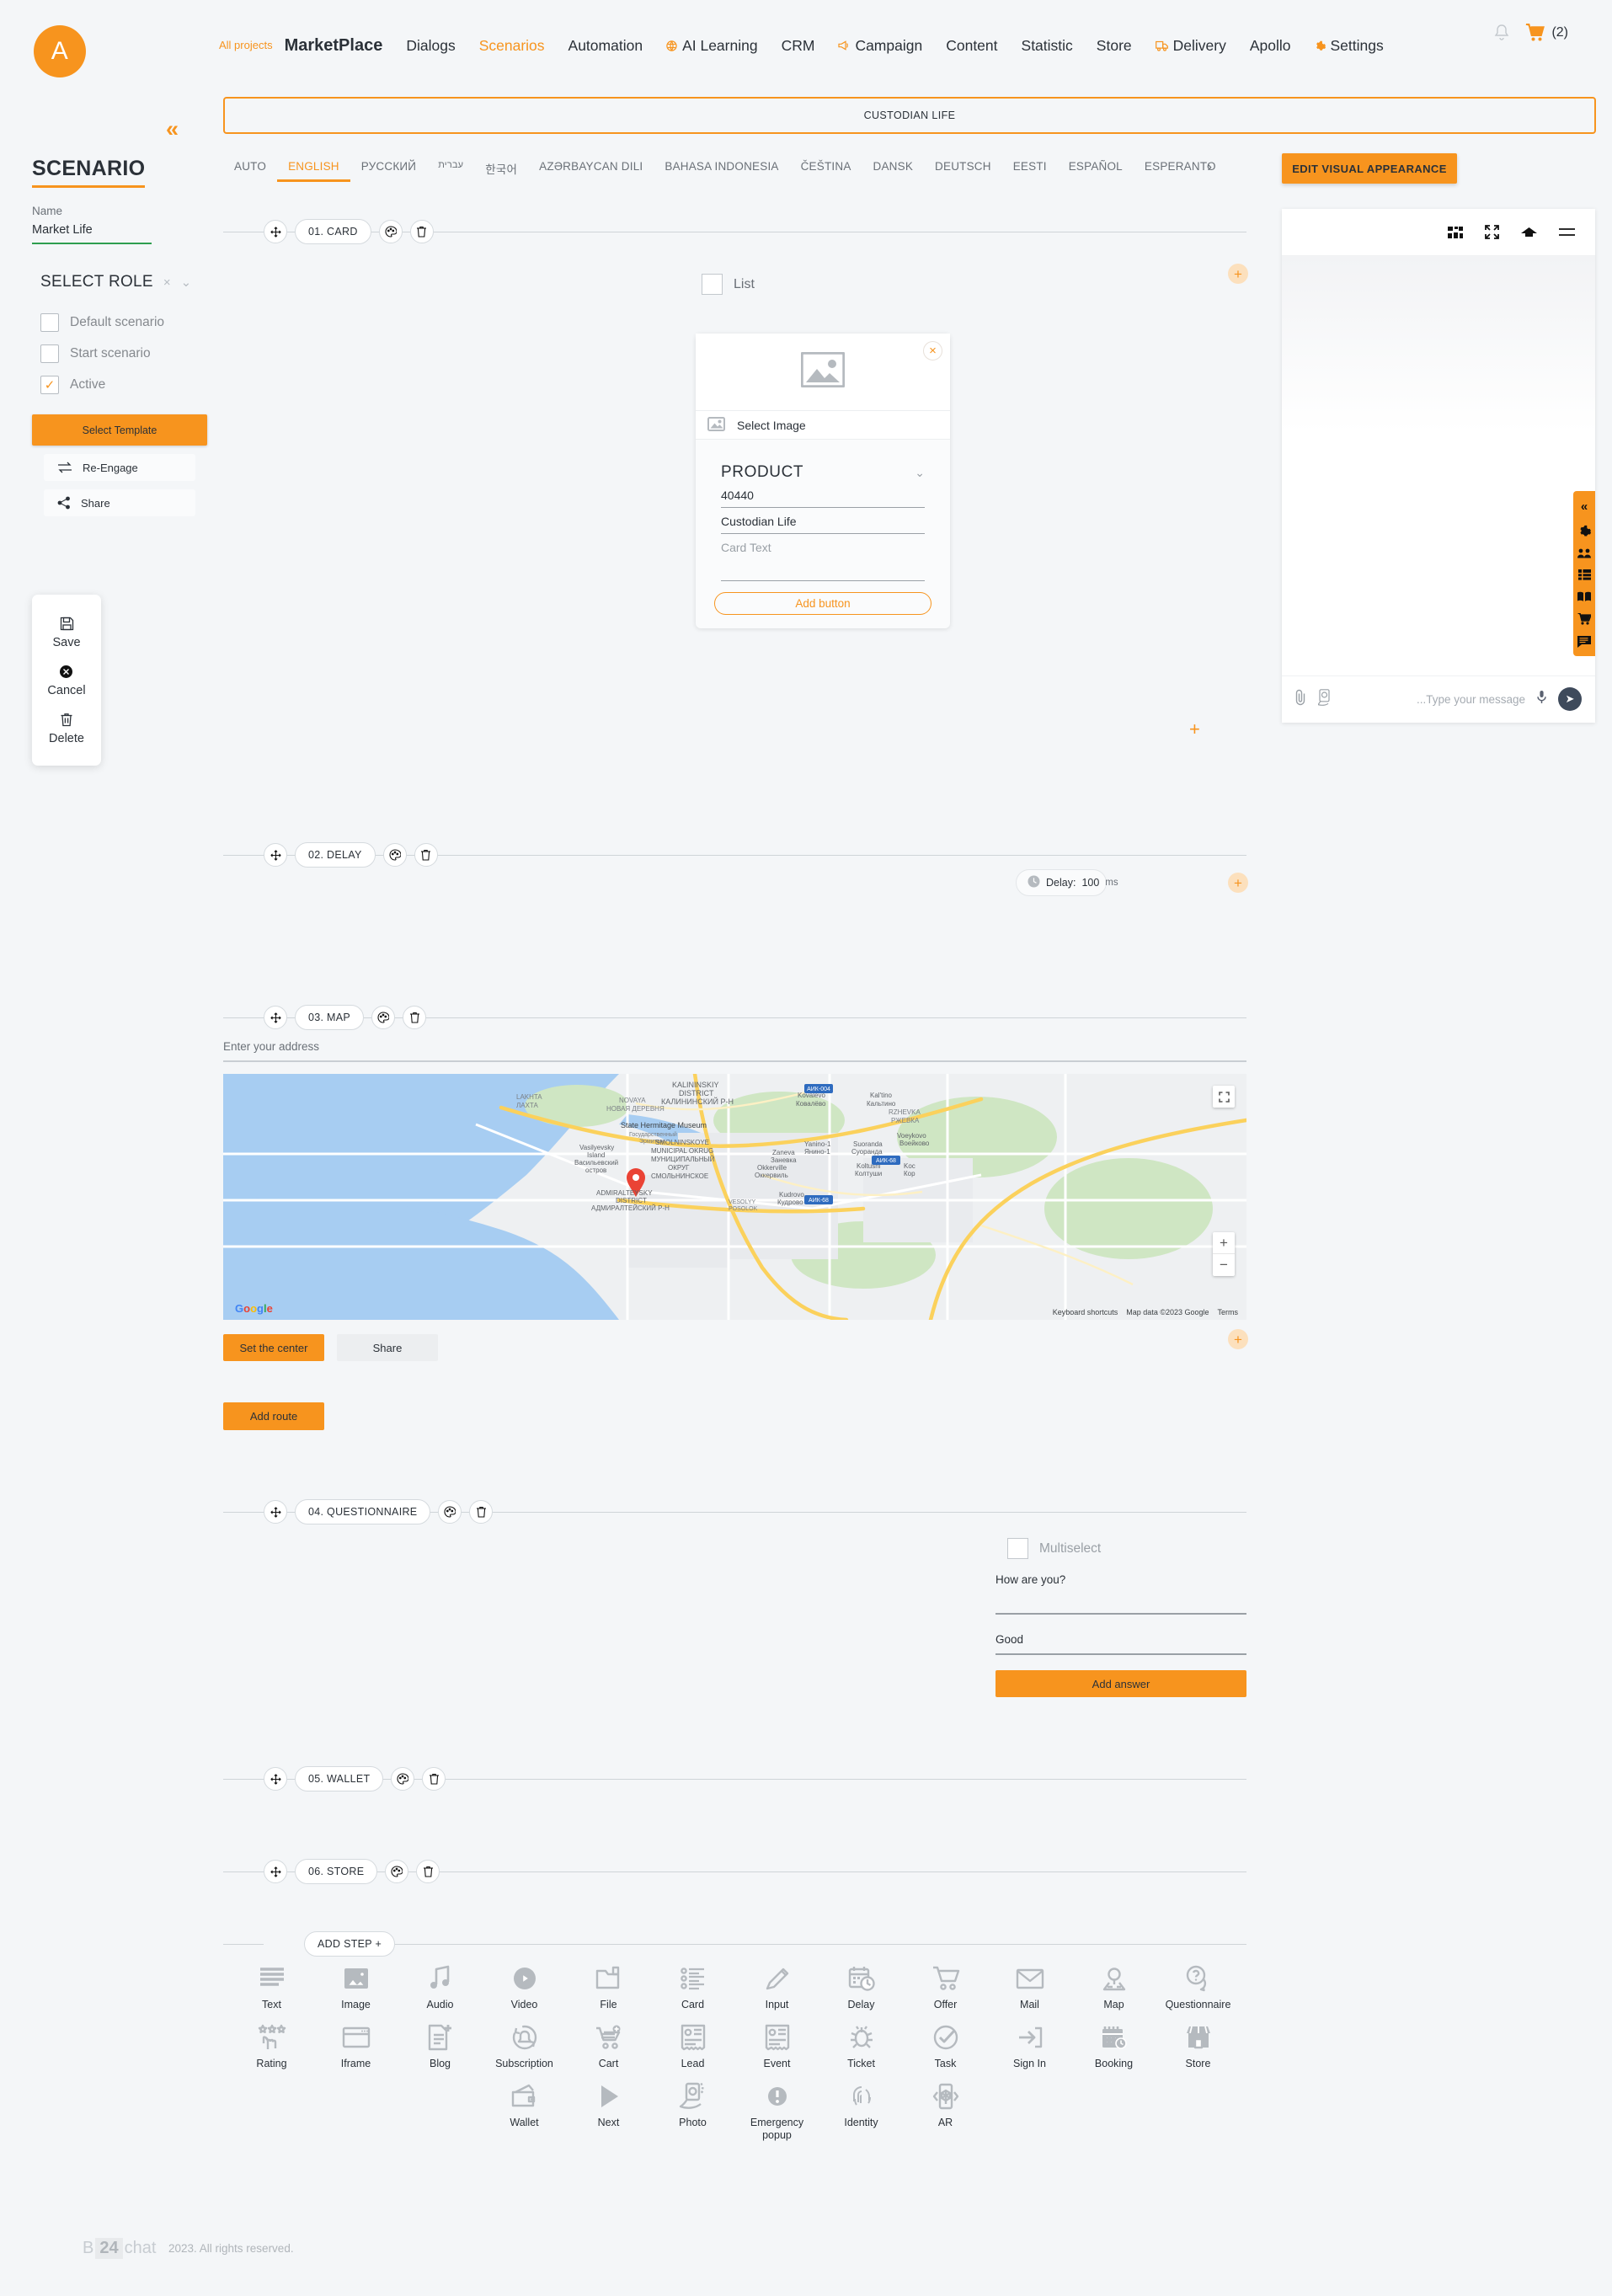 The height and width of the screenshot is (2296, 1612). Describe the element at coordinates (1198, 1981) in the screenshot. I see `palette-item-questionnaire: Questionnaire` at that location.